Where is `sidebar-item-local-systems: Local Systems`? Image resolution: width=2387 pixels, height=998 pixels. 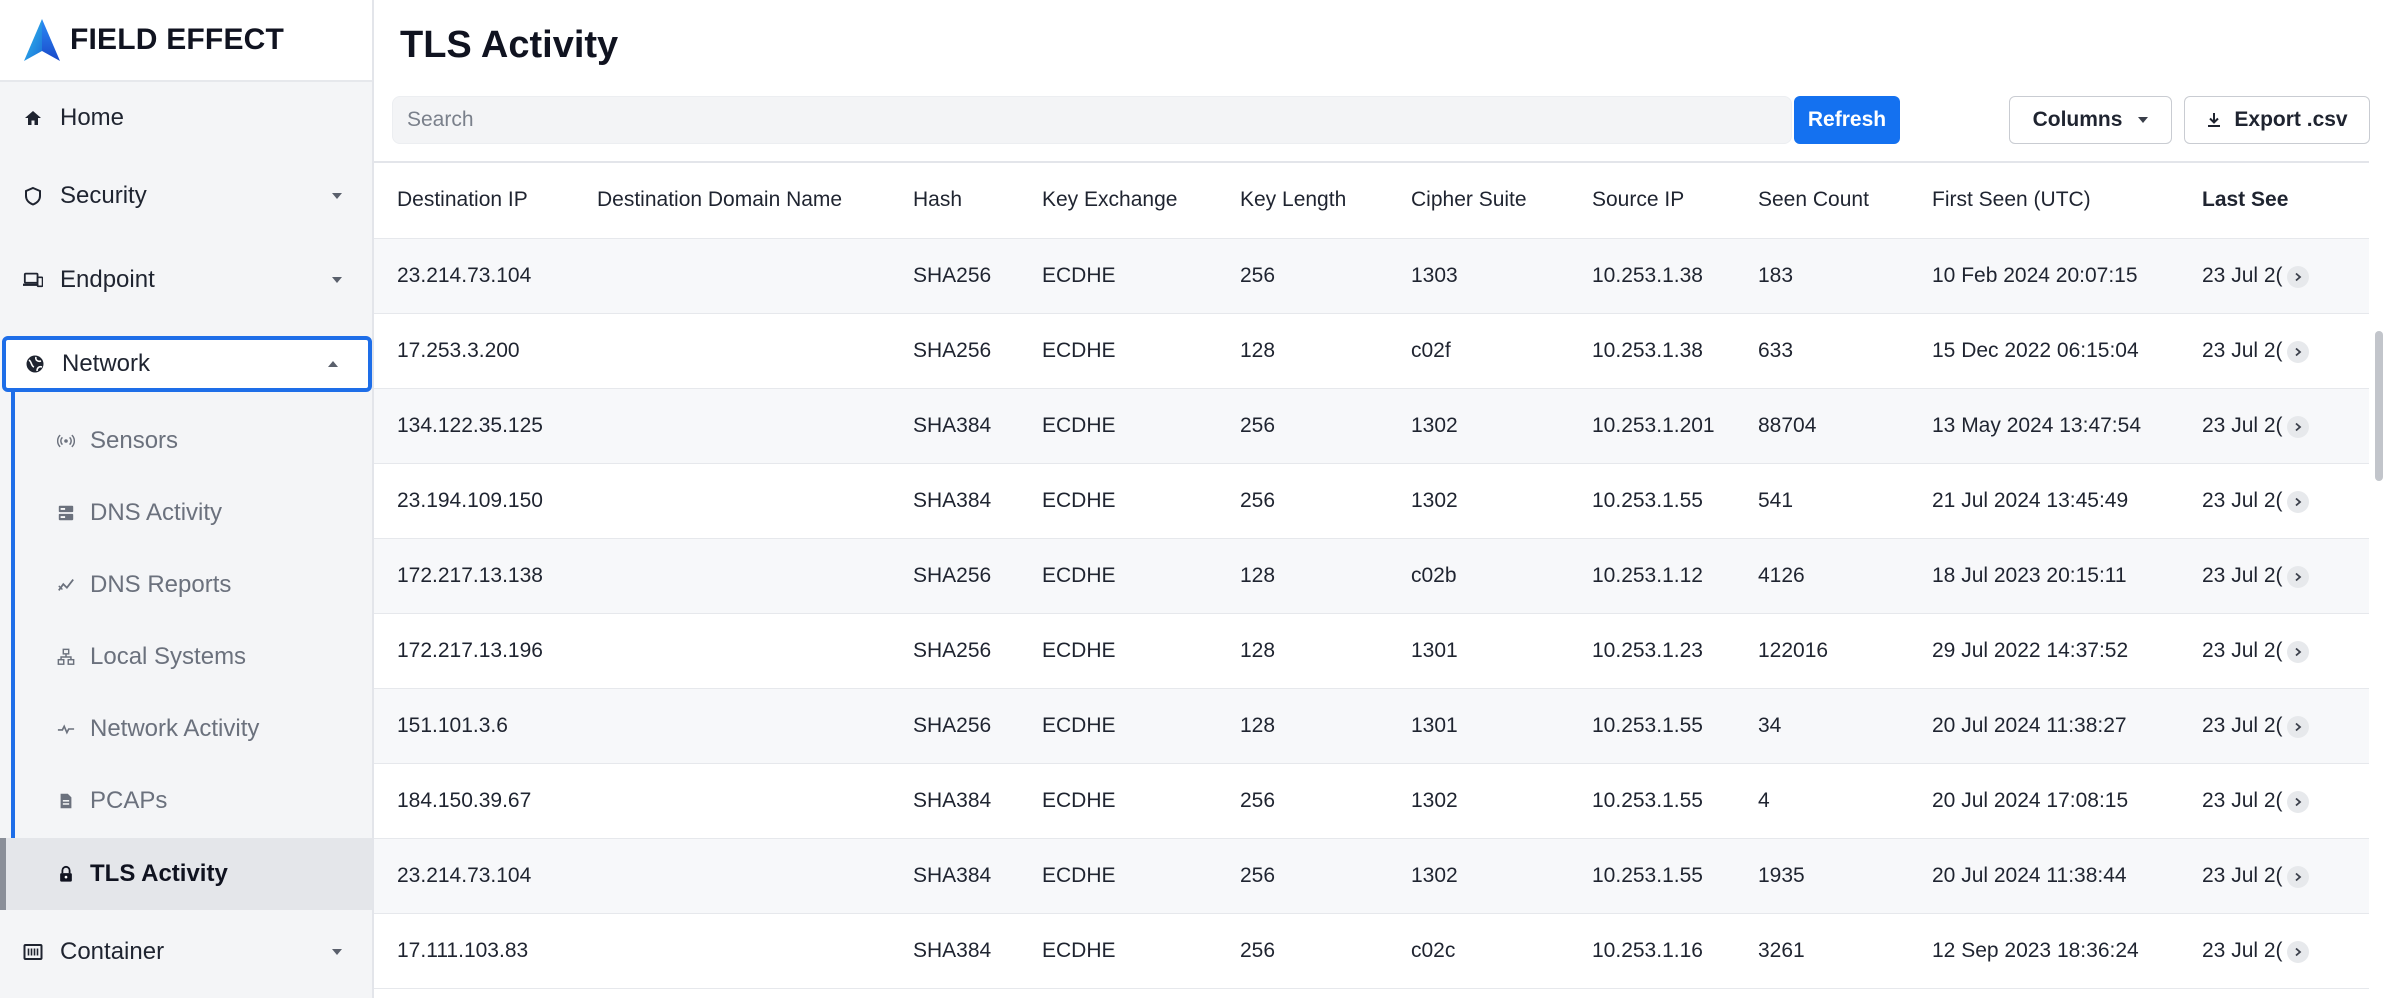
sidebar-item-local-systems: Local Systems is located at coordinates (186, 657).